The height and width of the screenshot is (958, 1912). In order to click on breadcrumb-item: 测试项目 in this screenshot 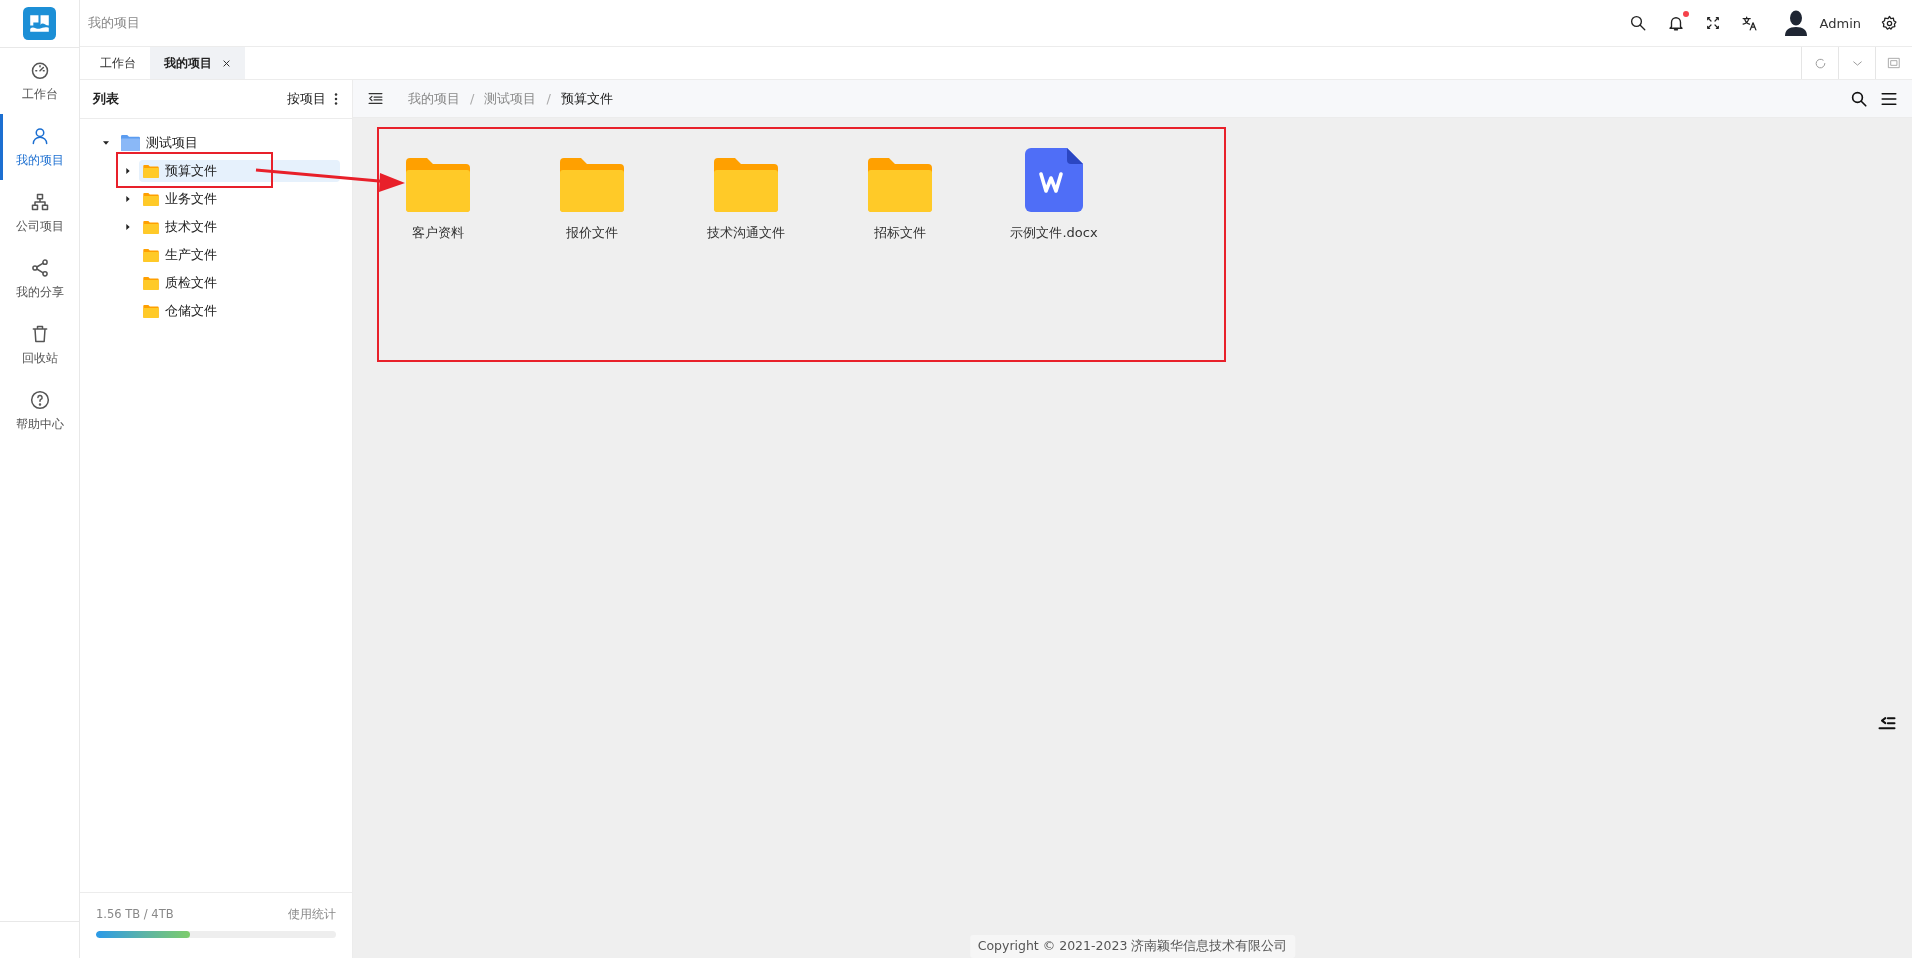, I will do `click(510, 98)`.